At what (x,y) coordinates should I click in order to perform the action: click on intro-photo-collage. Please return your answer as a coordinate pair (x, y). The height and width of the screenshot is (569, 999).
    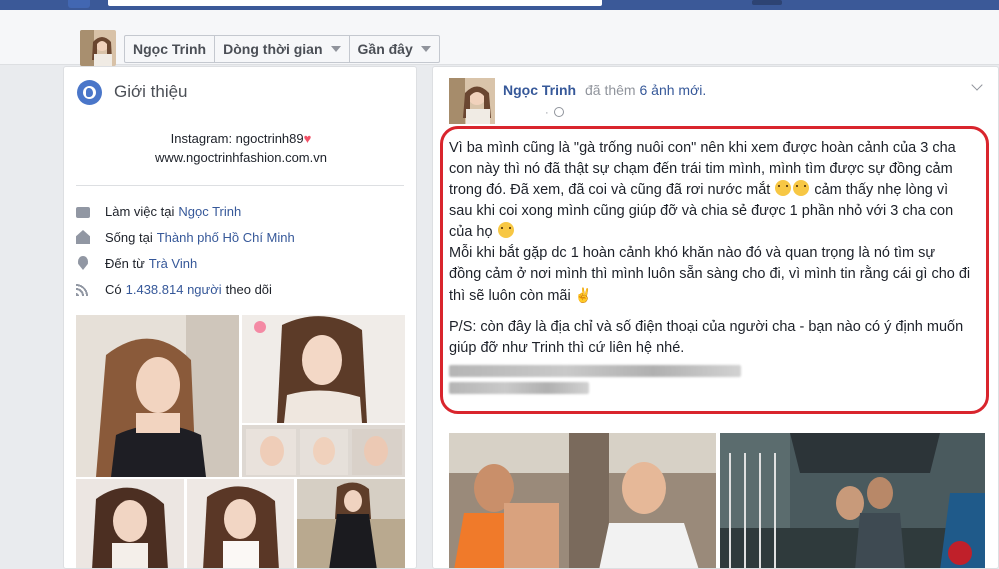
    Looking at the image, I should click on (323, 451).